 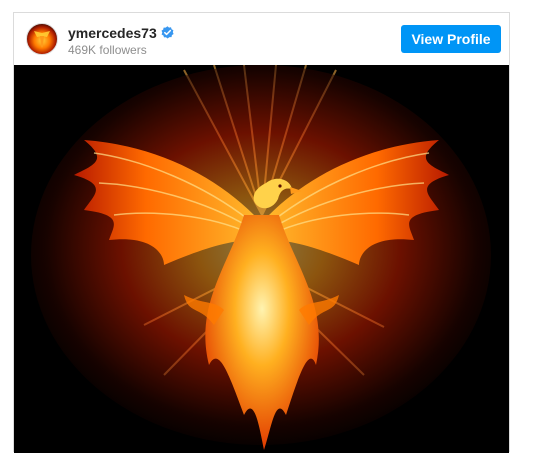 What do you see at coordinates (261, 39) in the screenshot?
I see `post-header: ymercedes73 469K followers View Profile` at bounding box center [261, 39].